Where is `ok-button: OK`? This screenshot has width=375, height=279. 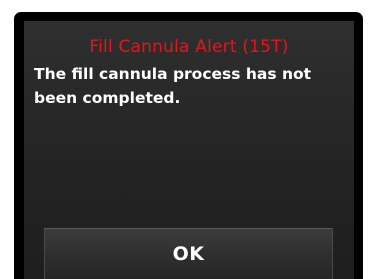 ok-button: OK is located at coordinates (188, 253).